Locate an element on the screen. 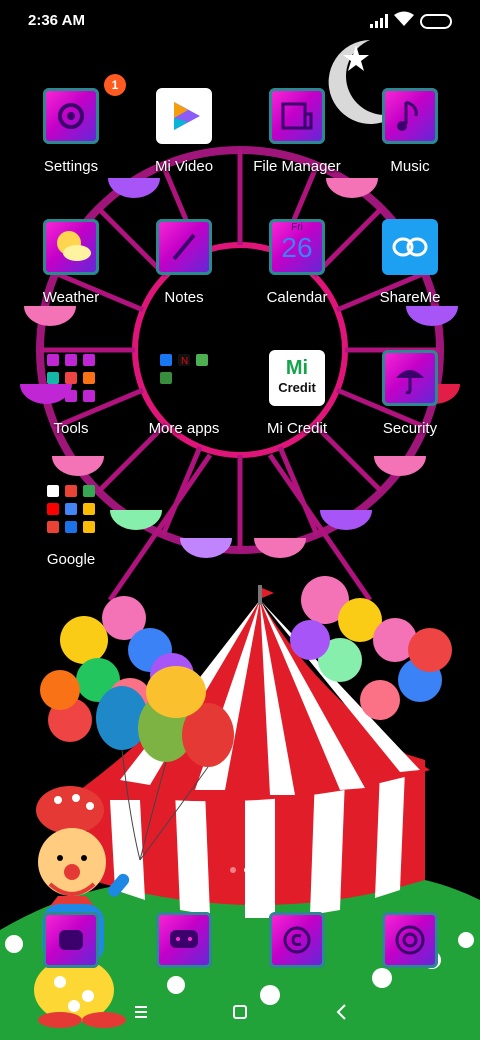 The height and width of the screenshot is (1040, 480). page-dot-2-active is located at coordinates (247, 870).